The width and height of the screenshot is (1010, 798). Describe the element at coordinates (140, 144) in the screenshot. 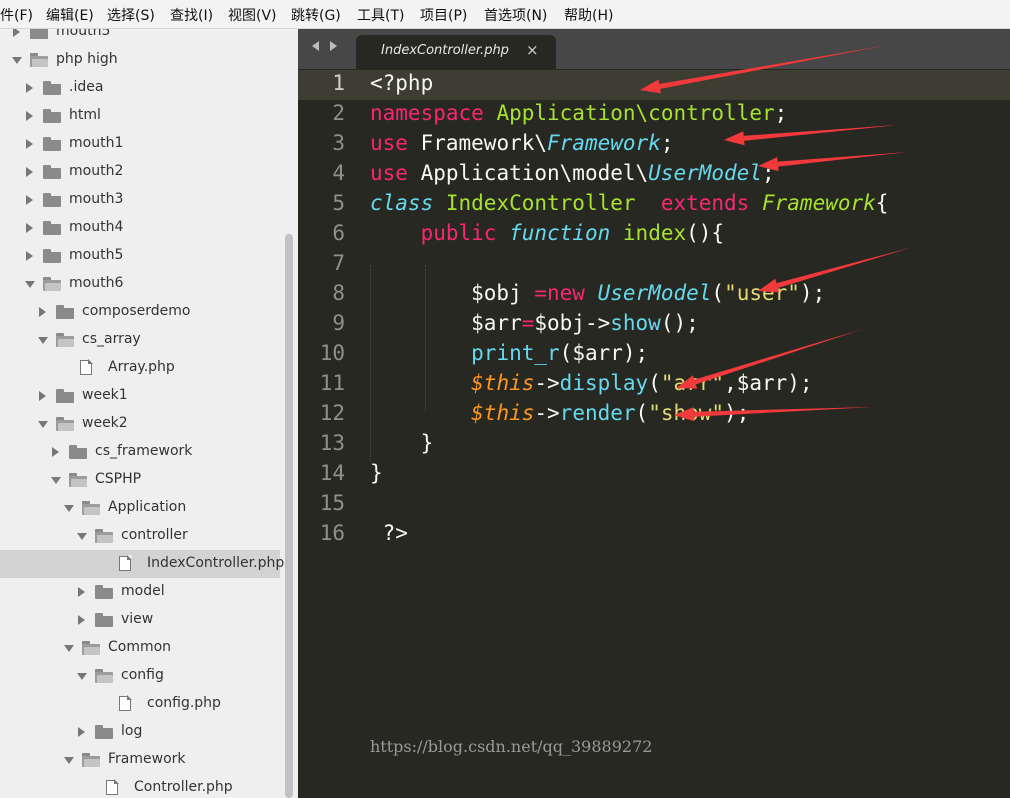

I see `tree-folder: mouth1` at that location.